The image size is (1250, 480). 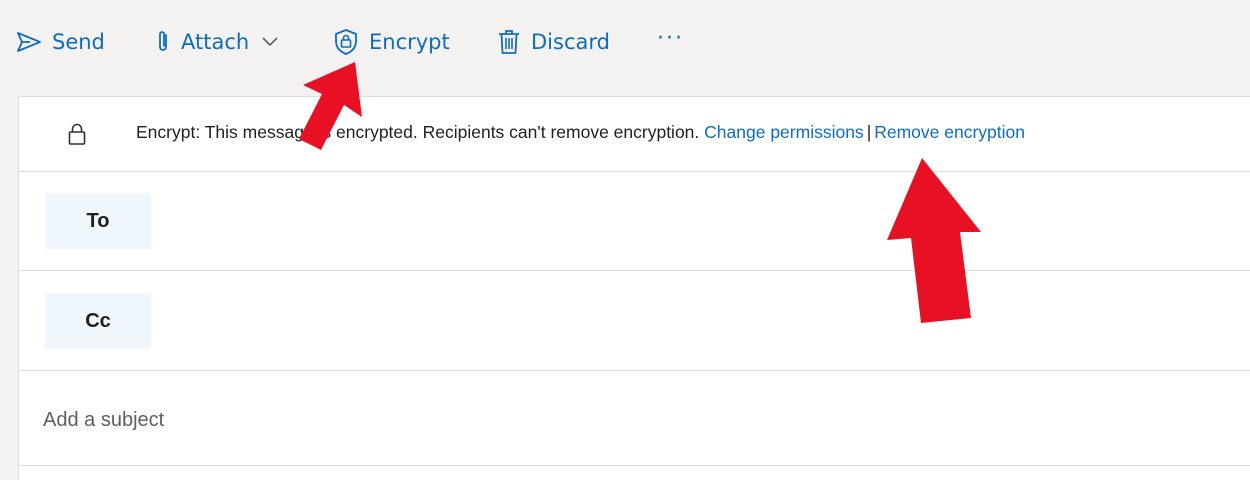 I want to click on encrypt-button: Encrypt, so click(x=391, y=42).